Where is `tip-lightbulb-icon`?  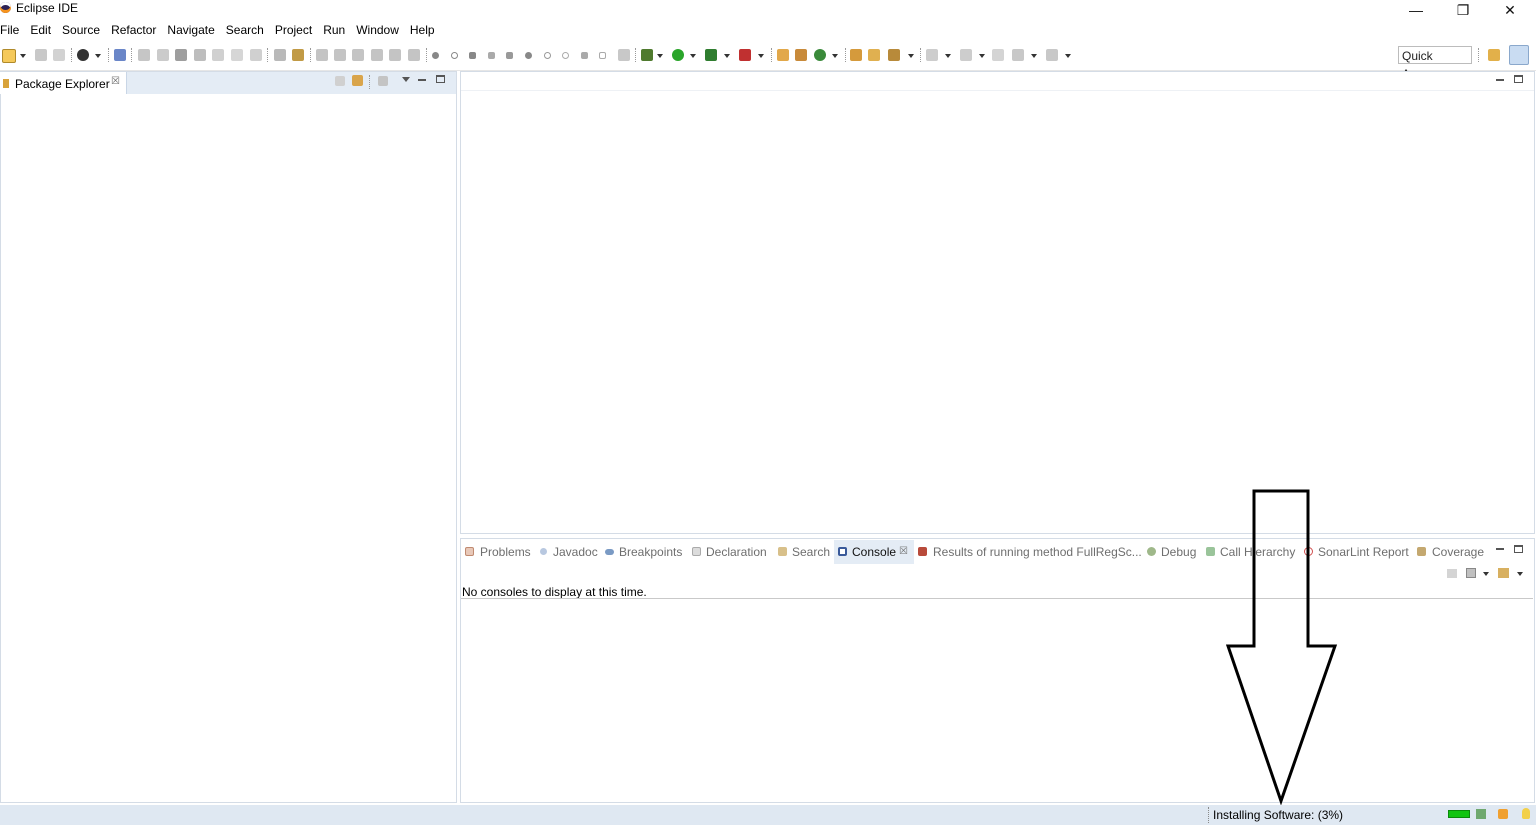 tip-lightbulb-icon is located at coordinates (1526, 813).